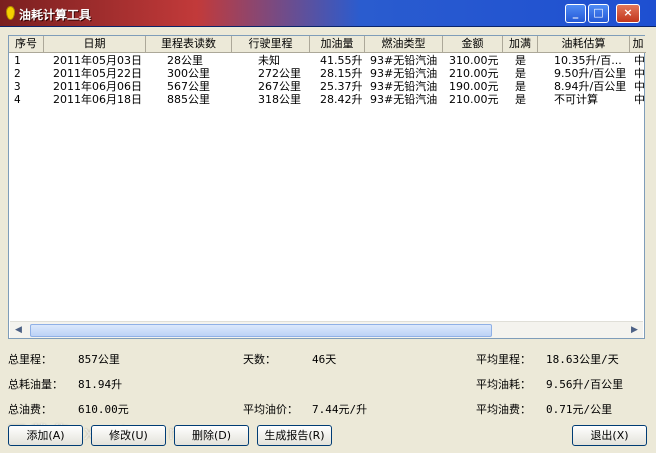 The width and height of the screenshot is (656, 453). I want to click on cell-consumption: 9.50升/百公里, so click(590, 73).